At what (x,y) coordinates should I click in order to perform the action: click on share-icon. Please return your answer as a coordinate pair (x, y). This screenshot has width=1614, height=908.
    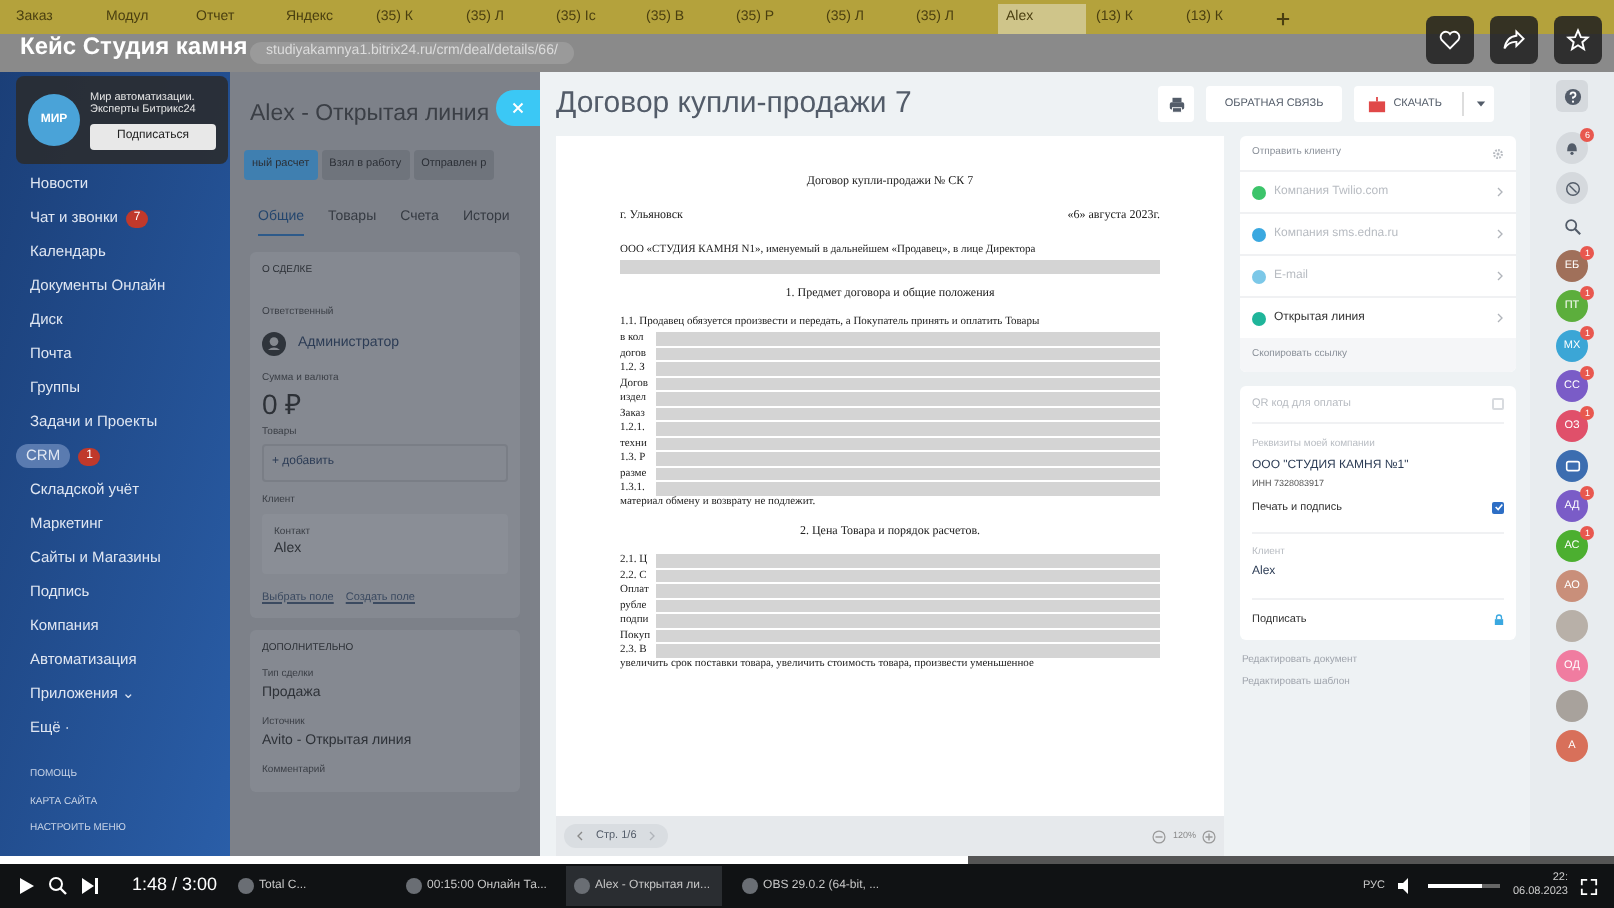
    Looking at the image, I should click on (1514, 40).